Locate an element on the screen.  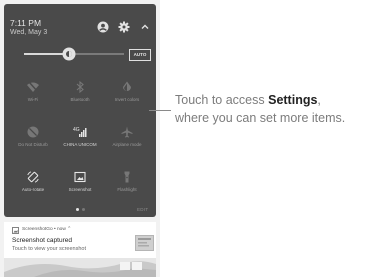
tile-label: Invert colors is located at coordinates (127, 99).